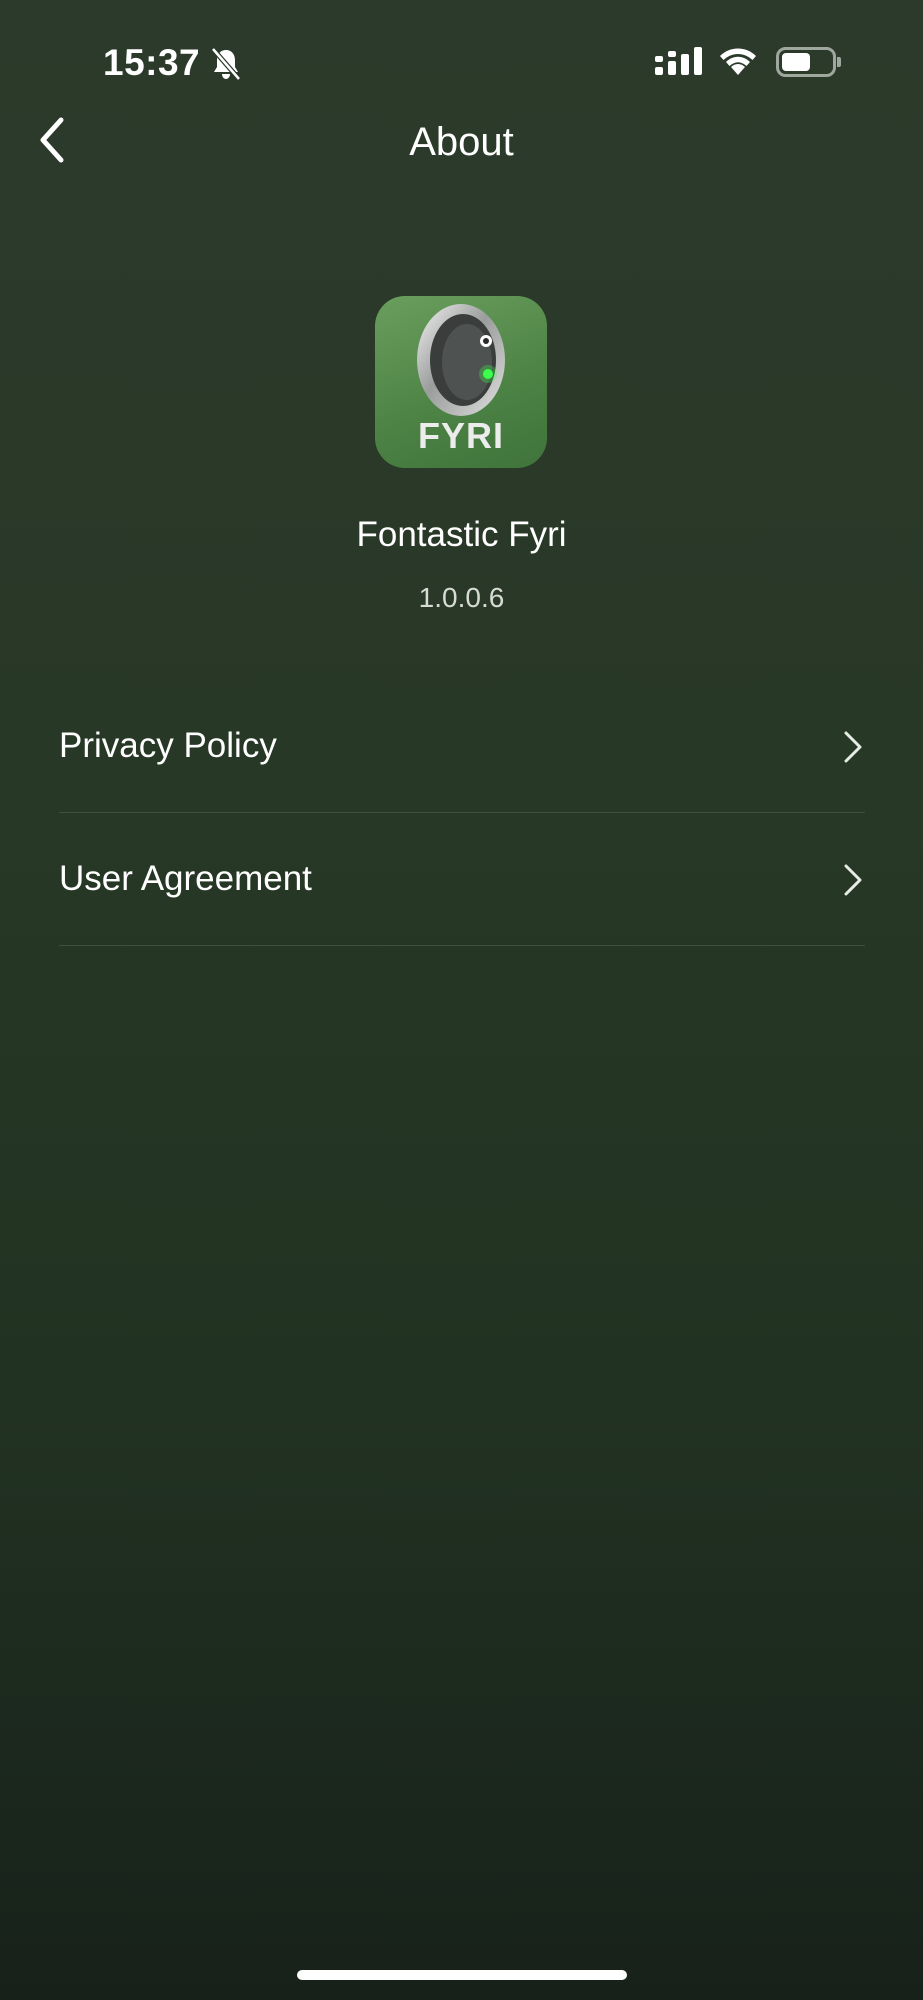 This screenshot has height=2000, width=923. What do you see at coordinates (185, 878) in the screenshot?
I see `menu-item-label: User Agreement` at bounding box center [185, 878].